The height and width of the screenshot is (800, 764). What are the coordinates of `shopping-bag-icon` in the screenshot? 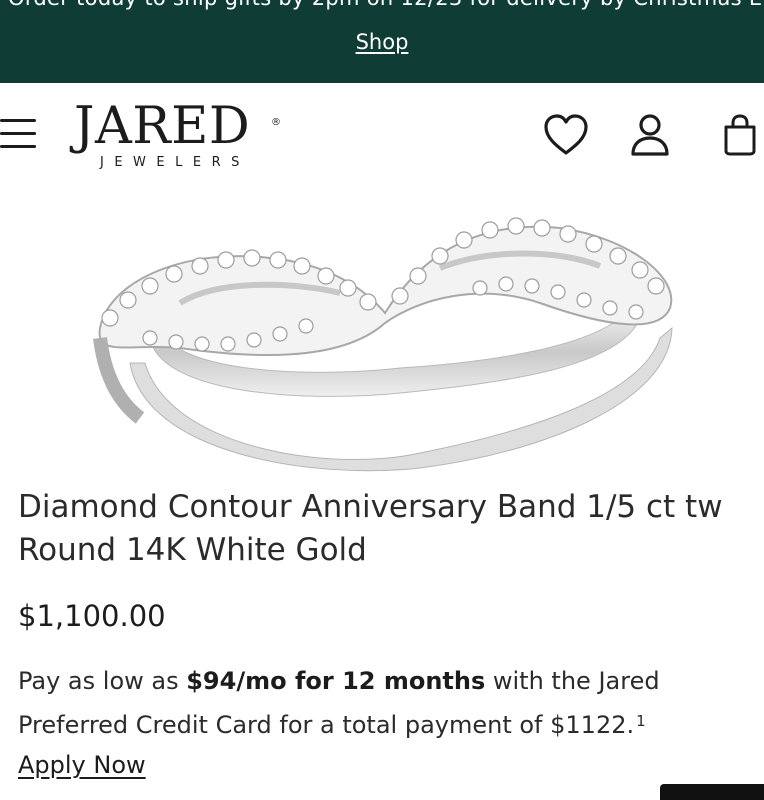 It's located at (740, 135).